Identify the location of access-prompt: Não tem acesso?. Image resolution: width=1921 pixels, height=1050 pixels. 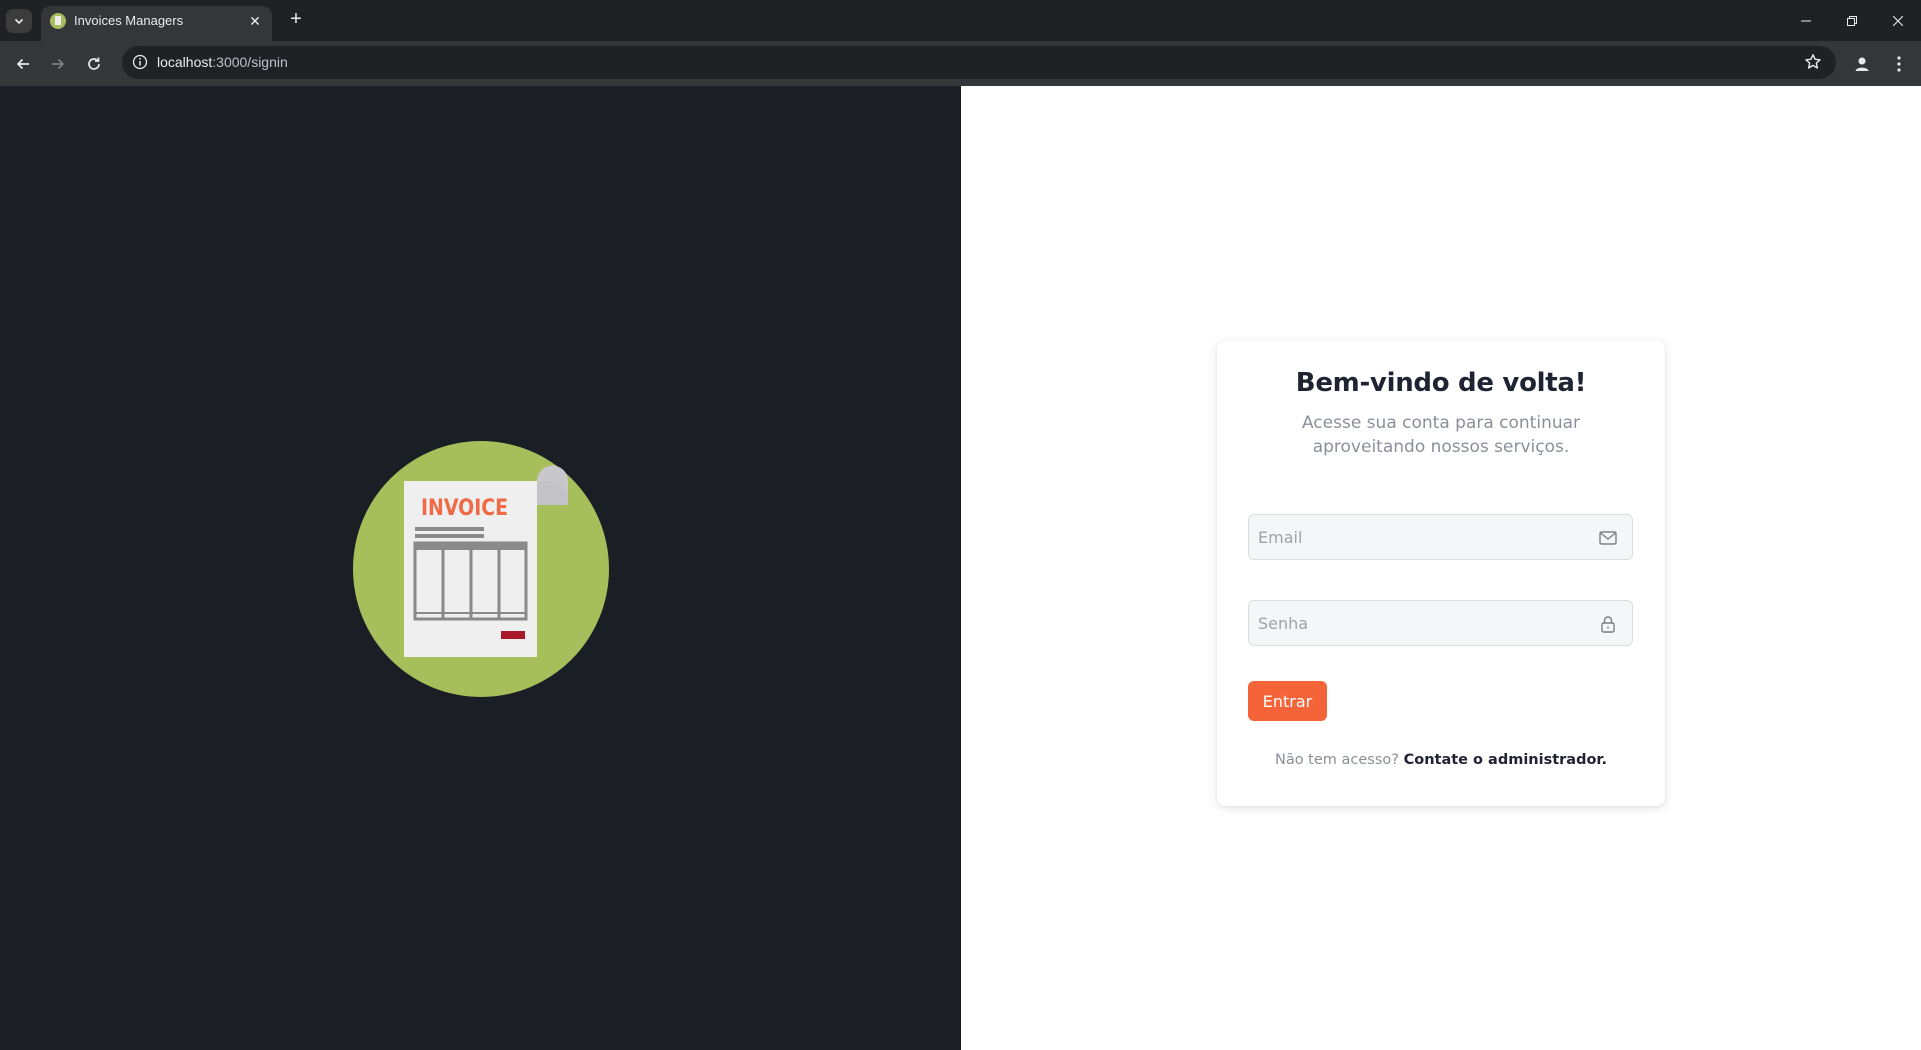
(1336, 760).